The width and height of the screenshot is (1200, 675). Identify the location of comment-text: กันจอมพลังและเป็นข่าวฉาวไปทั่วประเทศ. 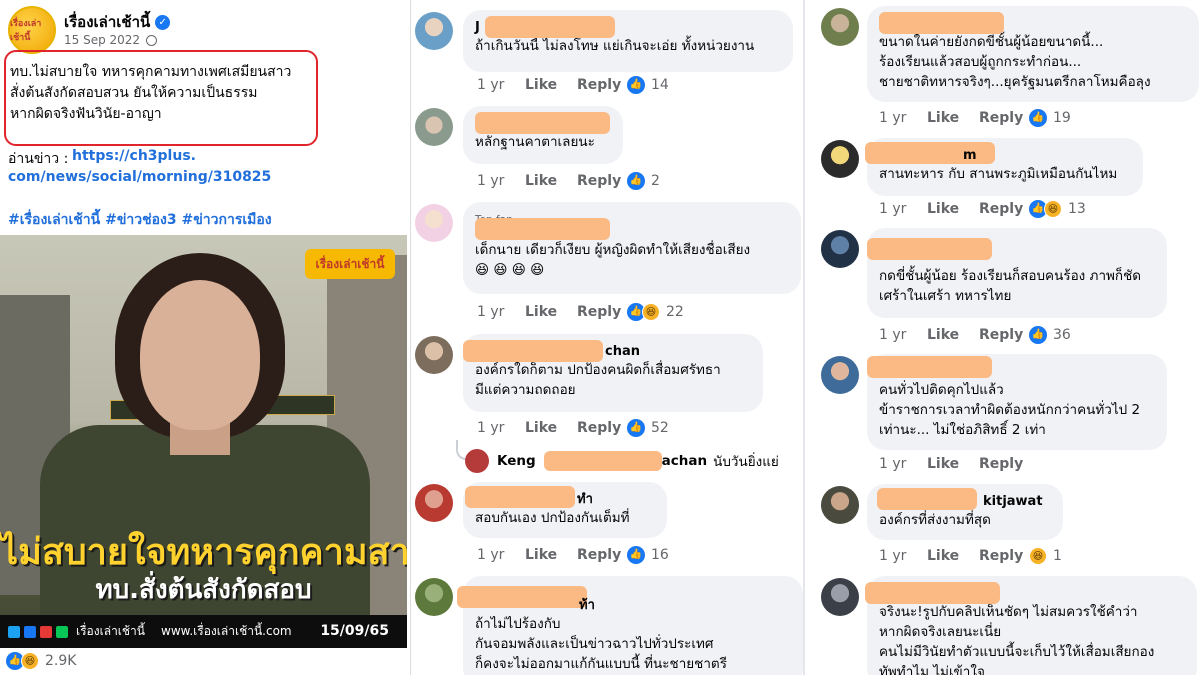
(594, 644).